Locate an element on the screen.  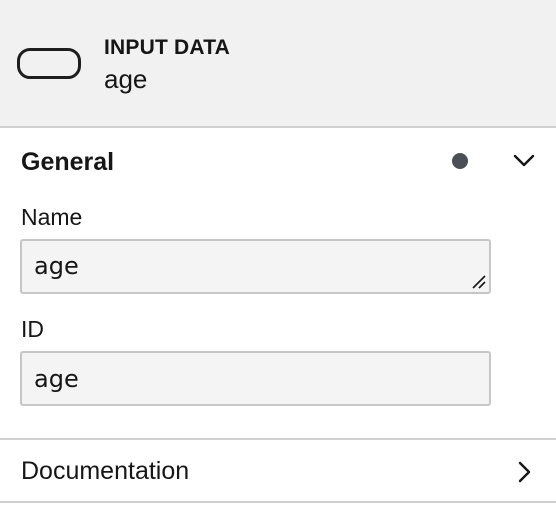
group-divider is located at coordinates (278, 502).